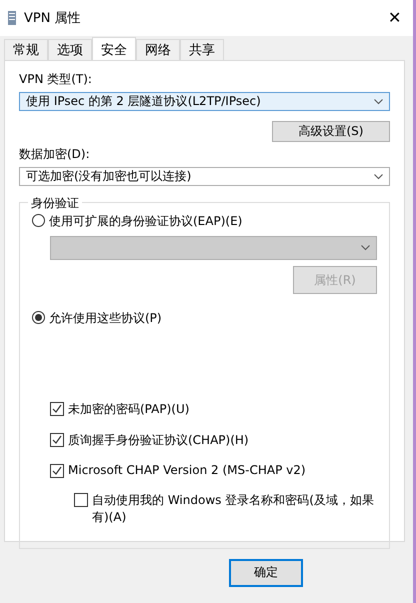 The width and height of the screenshot is (416, 603). I want to click on vpn-type-dropdown: 使用 IPsec 的第 2 层隧道协议(L2TP/IPsec), so click(204, 101).